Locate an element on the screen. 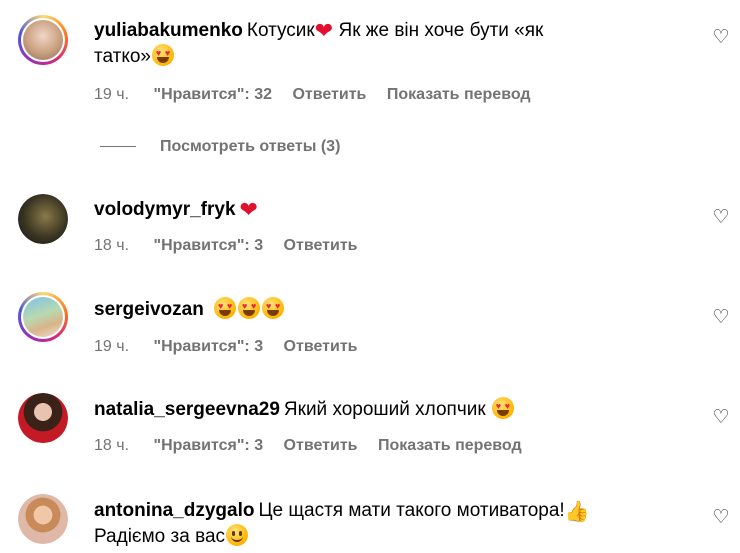 The width and height of the screenshot is (740, 553). comment-username: sergeivozan is located at coordinates (149, 309).